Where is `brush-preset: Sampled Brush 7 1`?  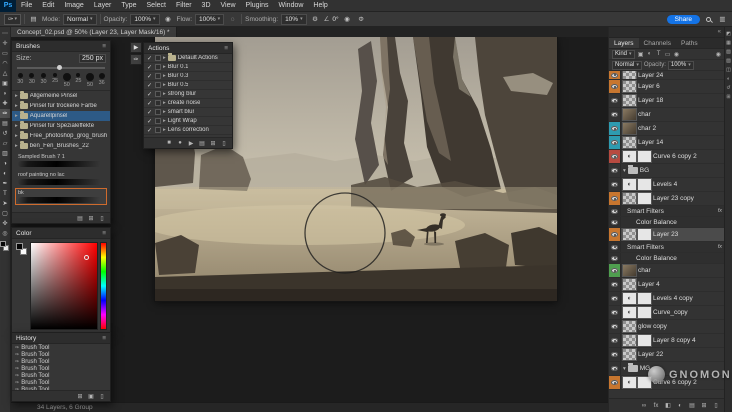 brush-preset: Sampled Brush 7 1 is located at coordinates (61, 160).